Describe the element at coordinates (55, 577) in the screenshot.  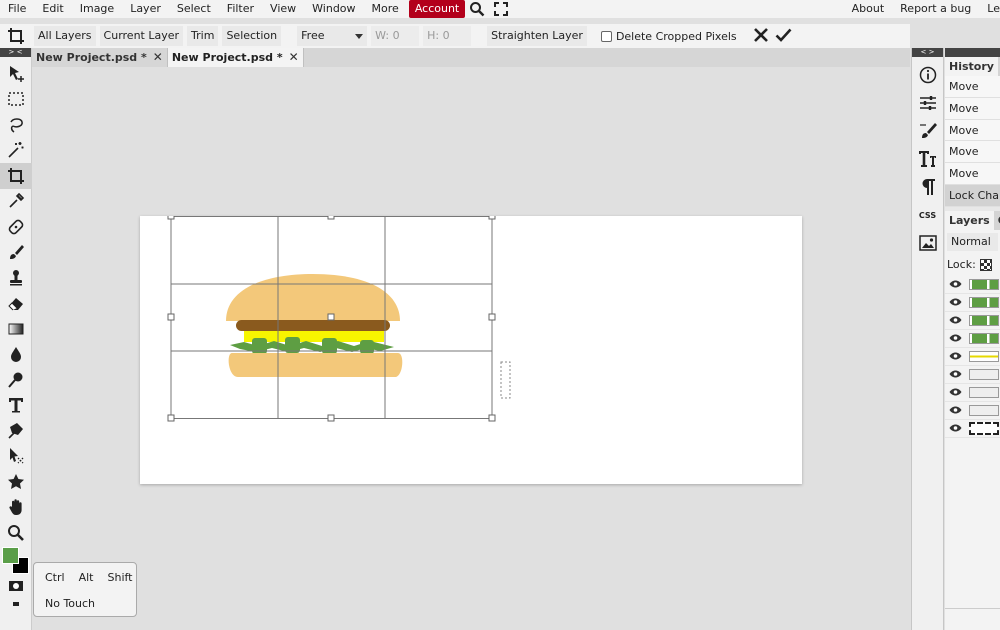
I see `ctrl-key-button: Ctrl` at that location.